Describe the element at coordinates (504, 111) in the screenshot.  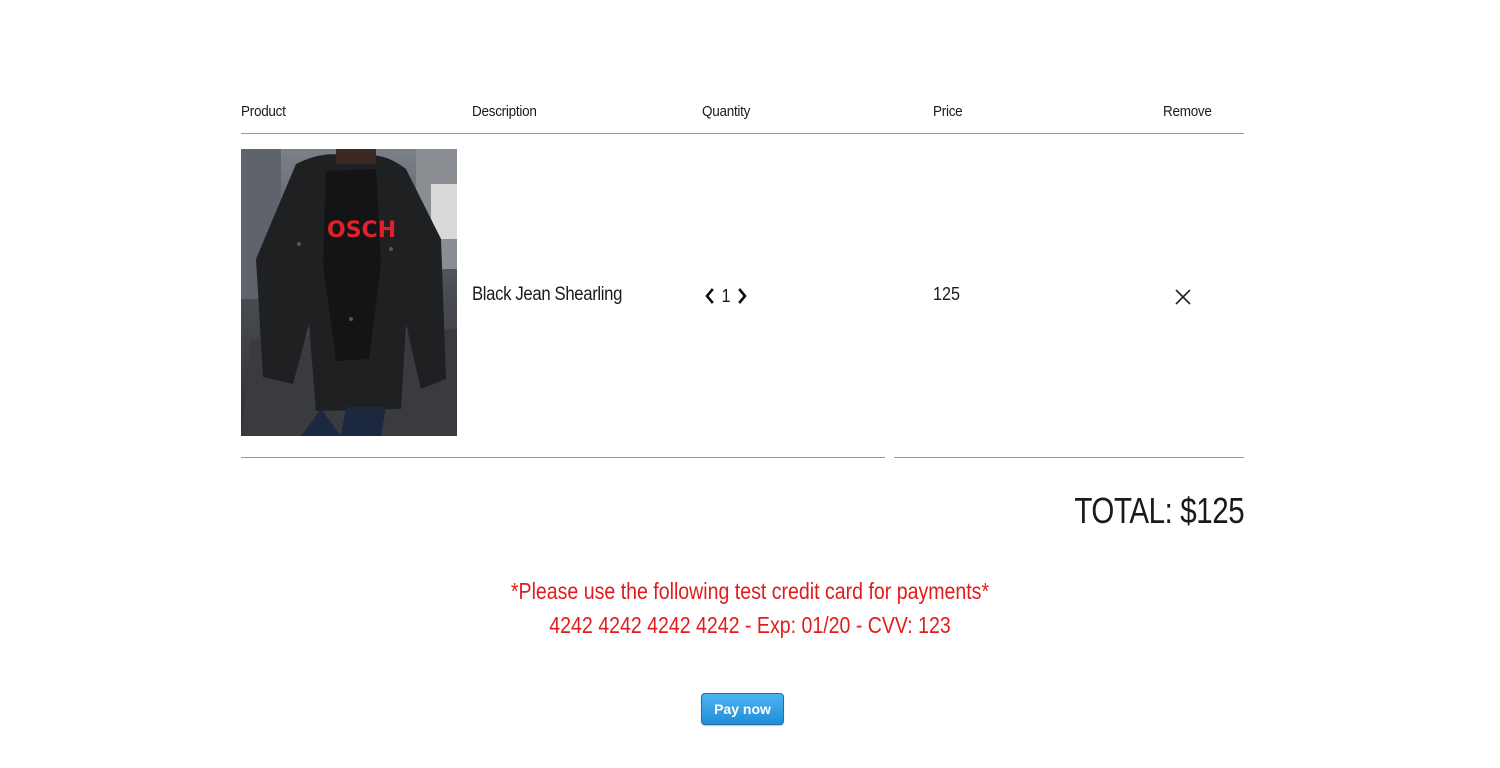
I see `header-description: Description` at that location.